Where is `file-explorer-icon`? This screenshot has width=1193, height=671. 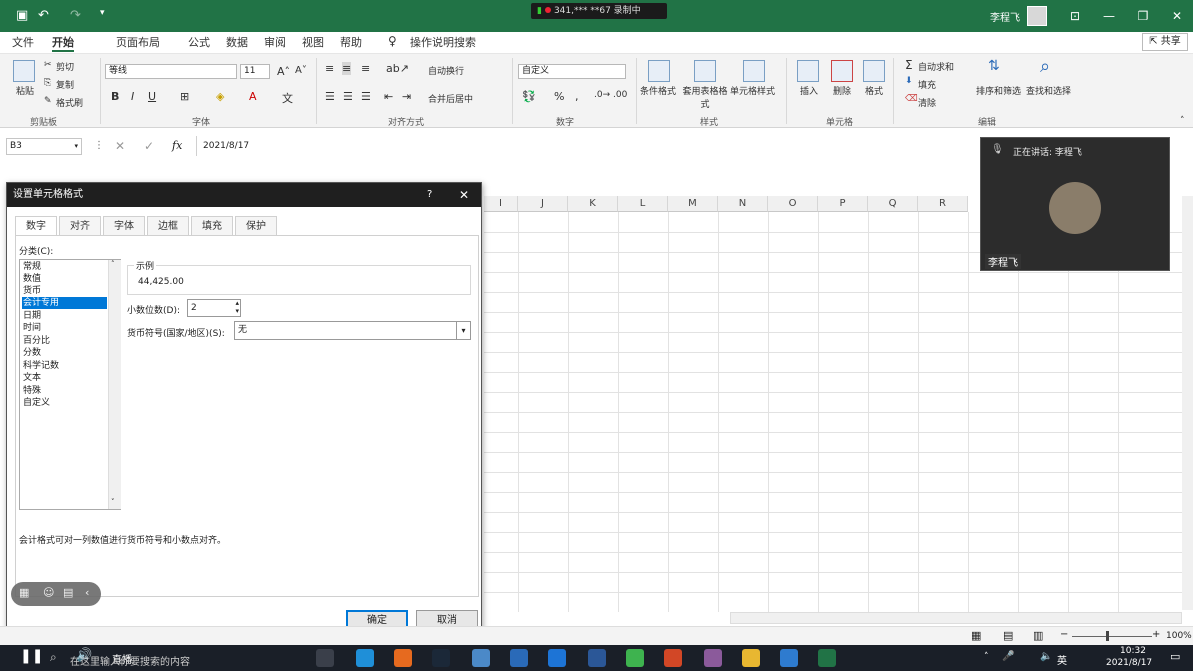 file-explorer-icon is located at coordinates (751, 658).